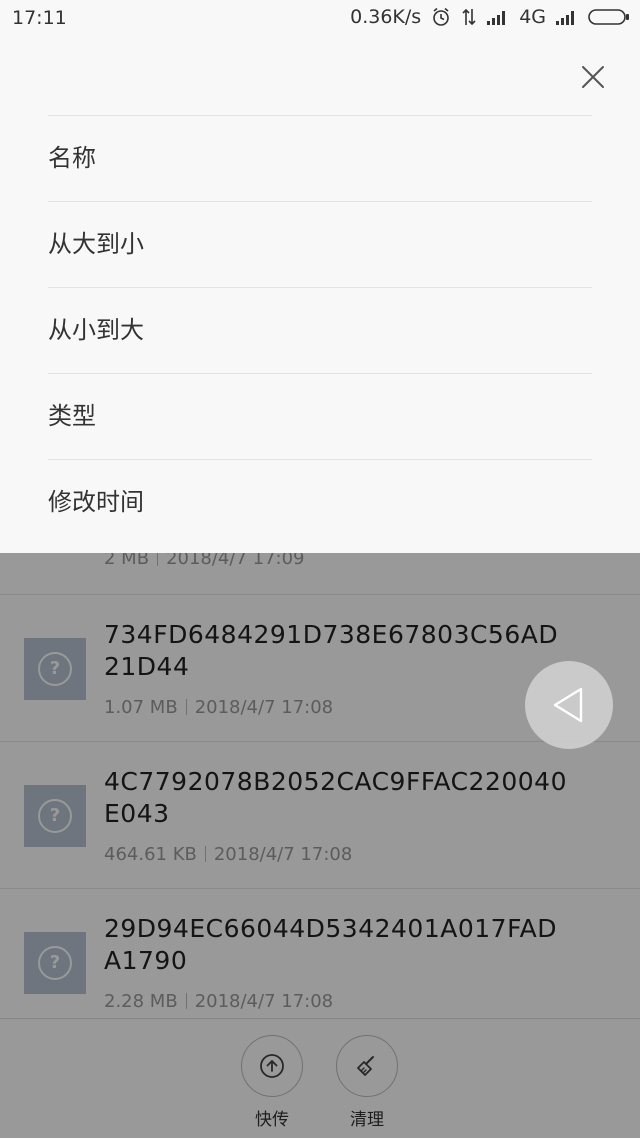 The height and width of the screenshot is (1139, 640). I want to click on network-speed: 0.36K/s, so click(386, 17).